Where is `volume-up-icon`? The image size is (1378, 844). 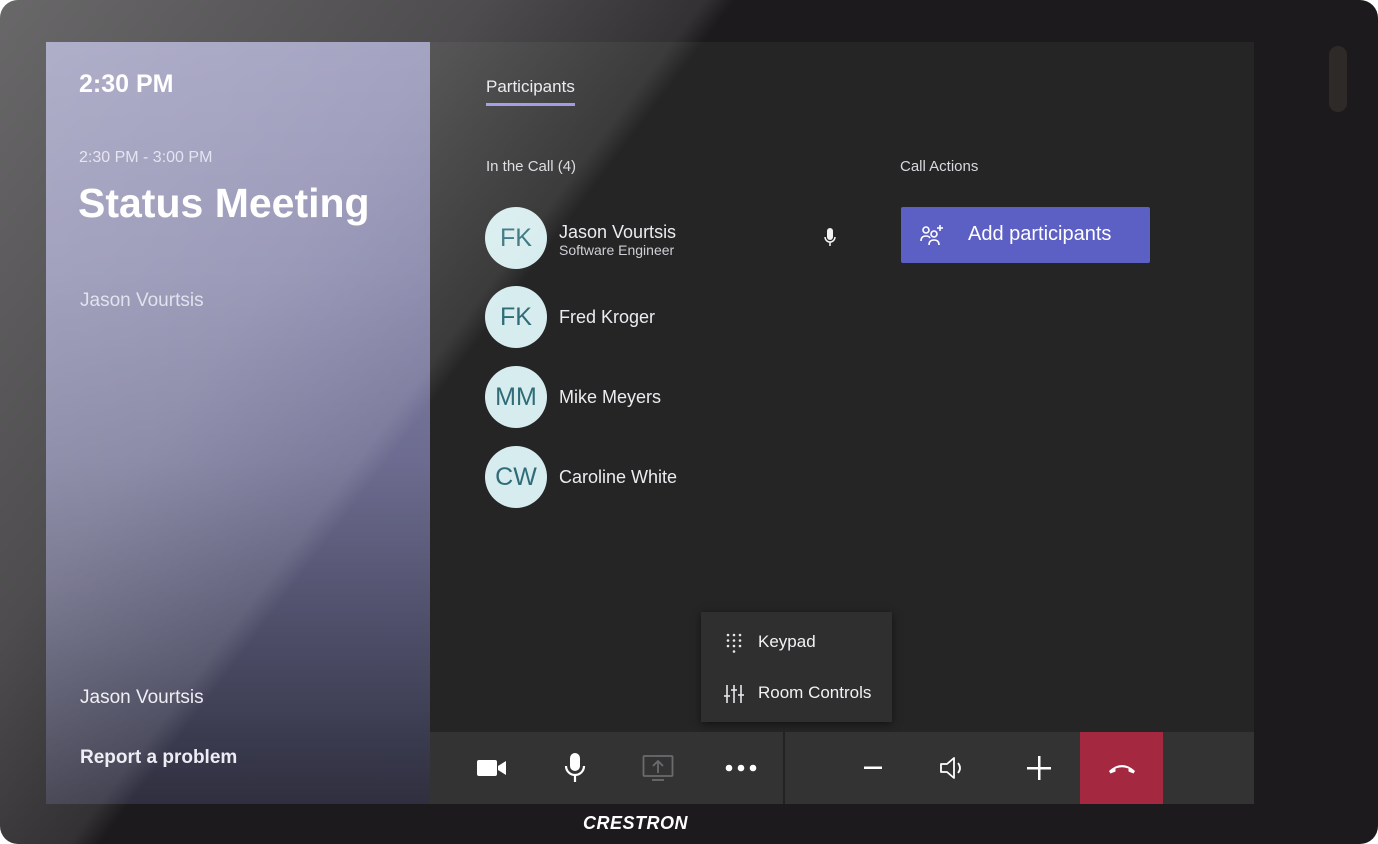 volume-up-icon is located at coordinates (1039, 768).